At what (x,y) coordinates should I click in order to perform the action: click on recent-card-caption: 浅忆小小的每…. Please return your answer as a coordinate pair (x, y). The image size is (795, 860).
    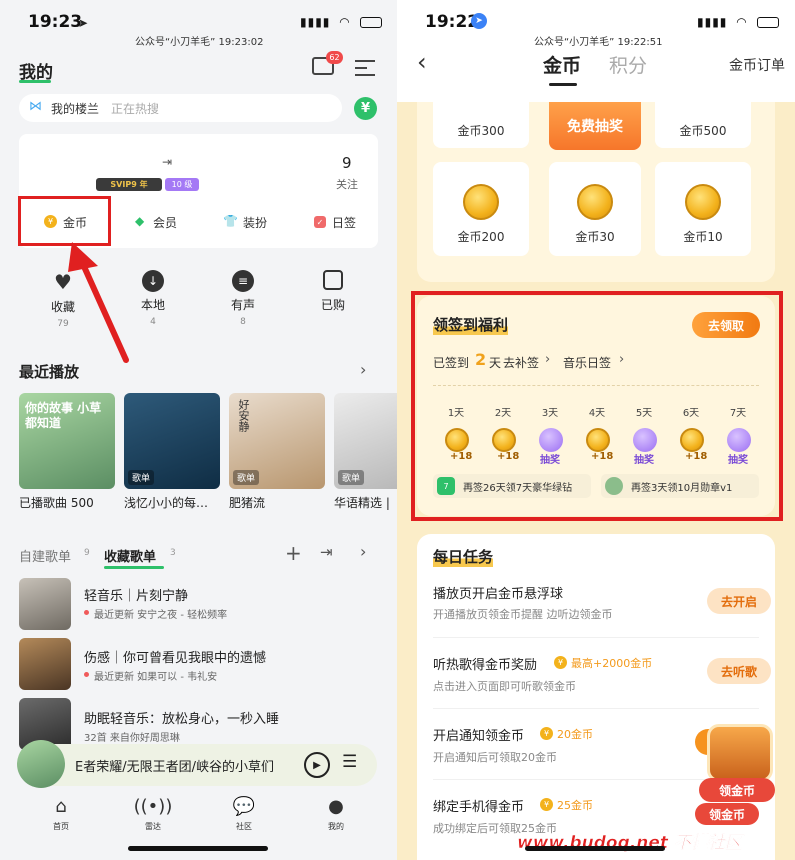
    Looking at the image, I should click on (166, 502).